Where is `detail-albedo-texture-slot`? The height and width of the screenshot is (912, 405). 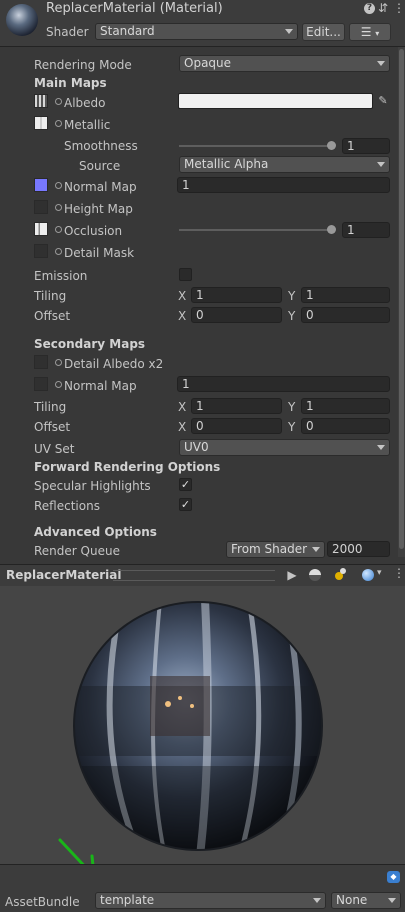
detail-albedo-texture-slot is located at coordinates (41, 362).